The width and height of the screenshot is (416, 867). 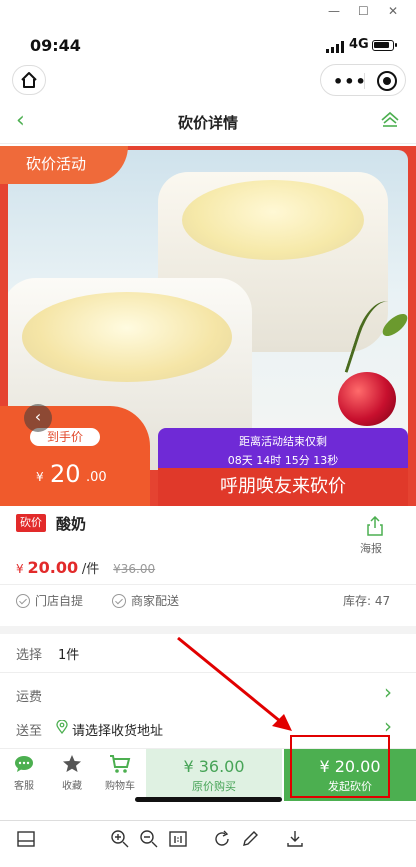 What do you see at coordinates (283, 441) in the screenshot?
I see `countdown-title: 距离活动结束仅剩` at bounding box center [283, 441].